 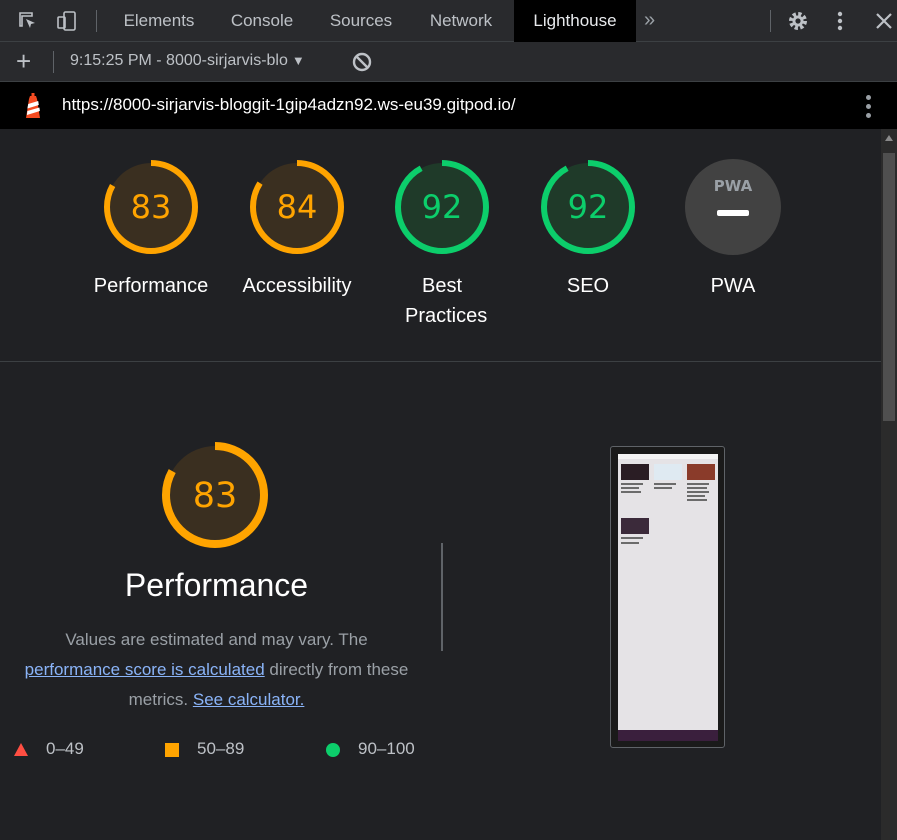 What do you see at coordinates (21, 750) in the screenshot?
I see `fail-triangle-icon` at bounding box center [21, 750].